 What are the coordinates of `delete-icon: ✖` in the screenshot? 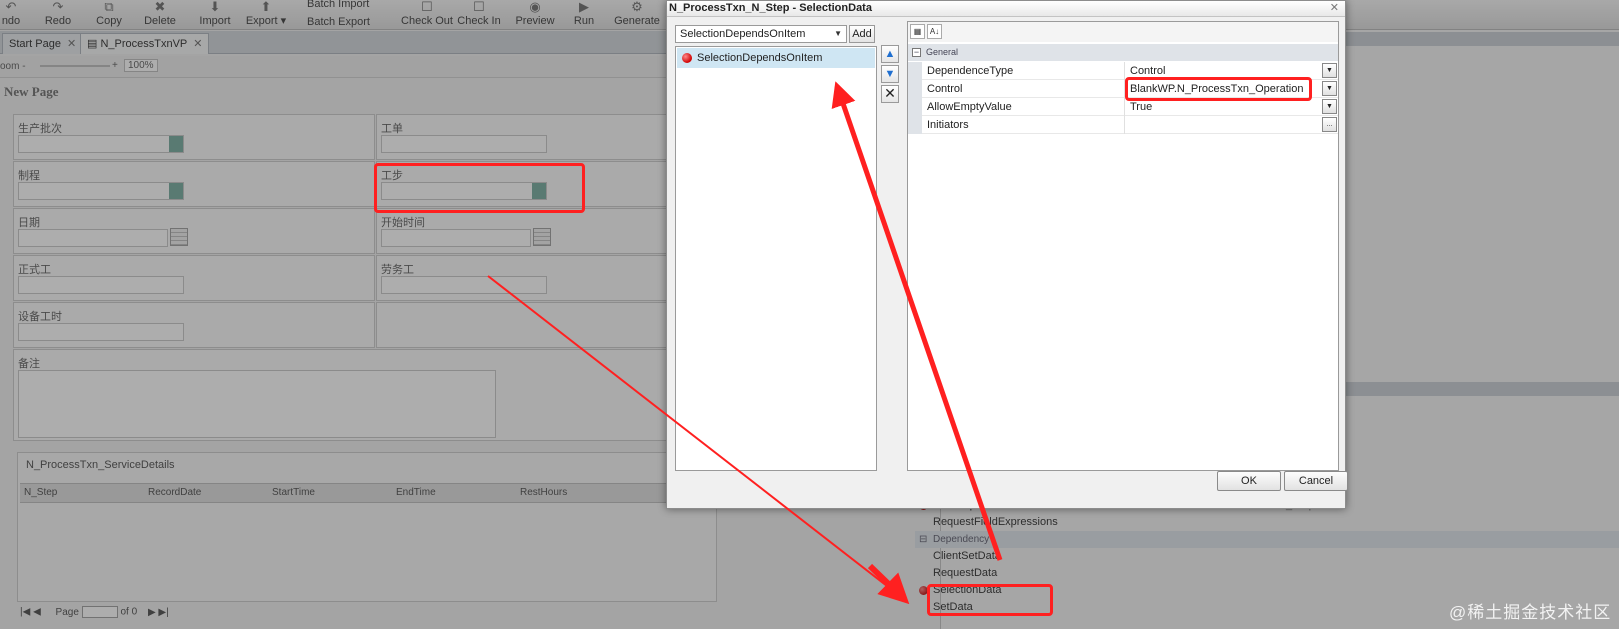 It's located at (160, 7).